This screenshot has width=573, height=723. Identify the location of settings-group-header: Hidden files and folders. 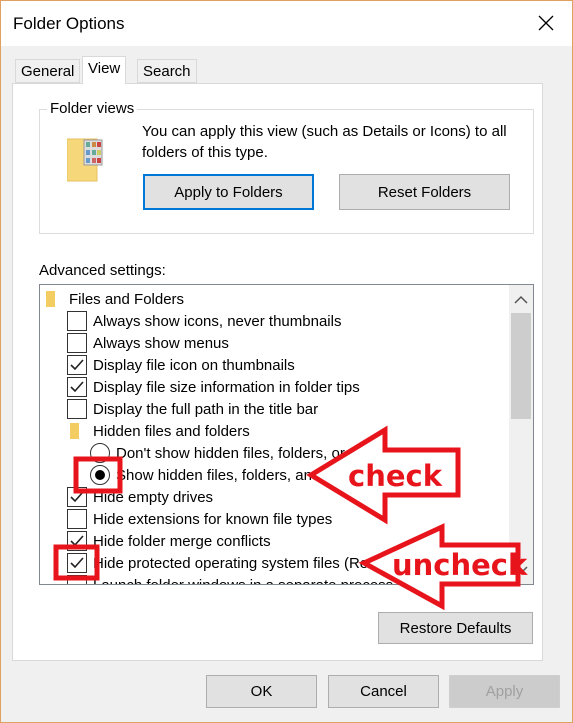
(160, 431).